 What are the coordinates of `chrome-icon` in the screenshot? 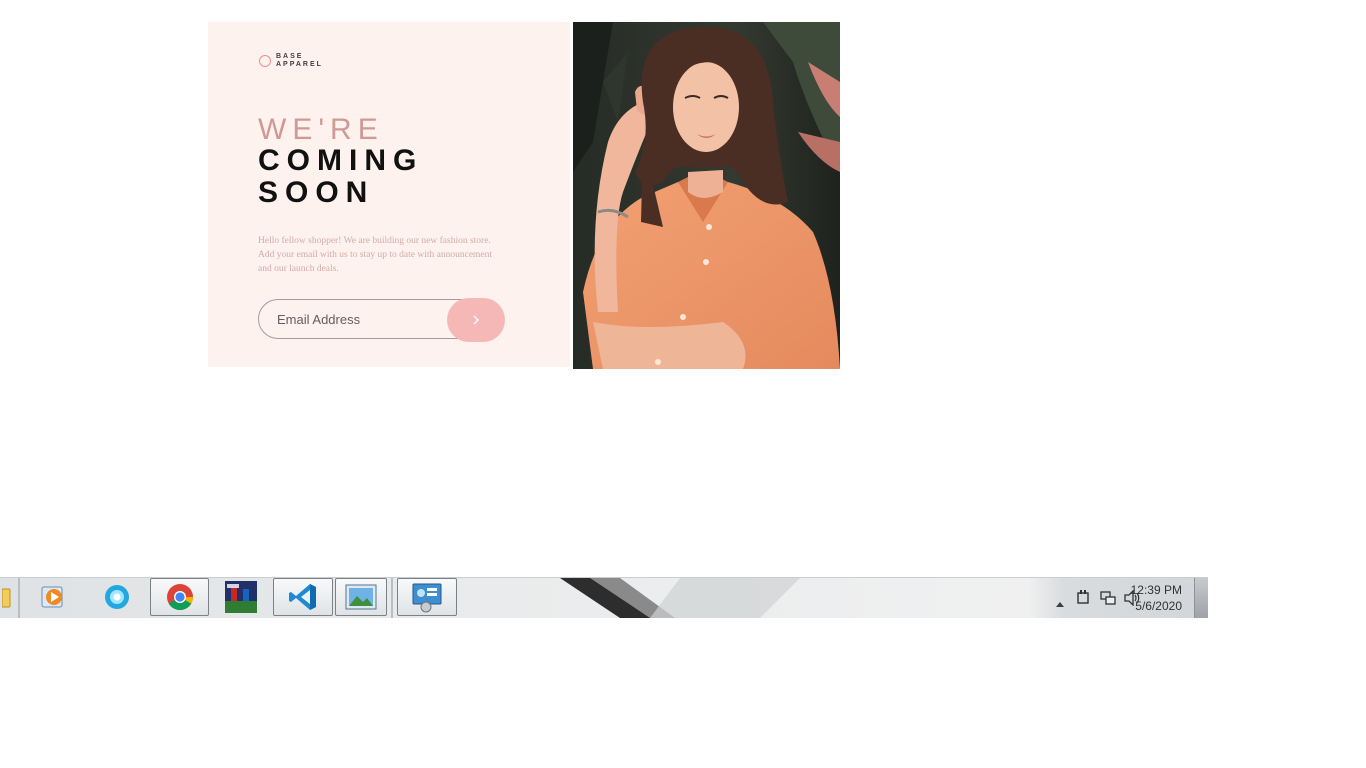 It's located at (179, 597).